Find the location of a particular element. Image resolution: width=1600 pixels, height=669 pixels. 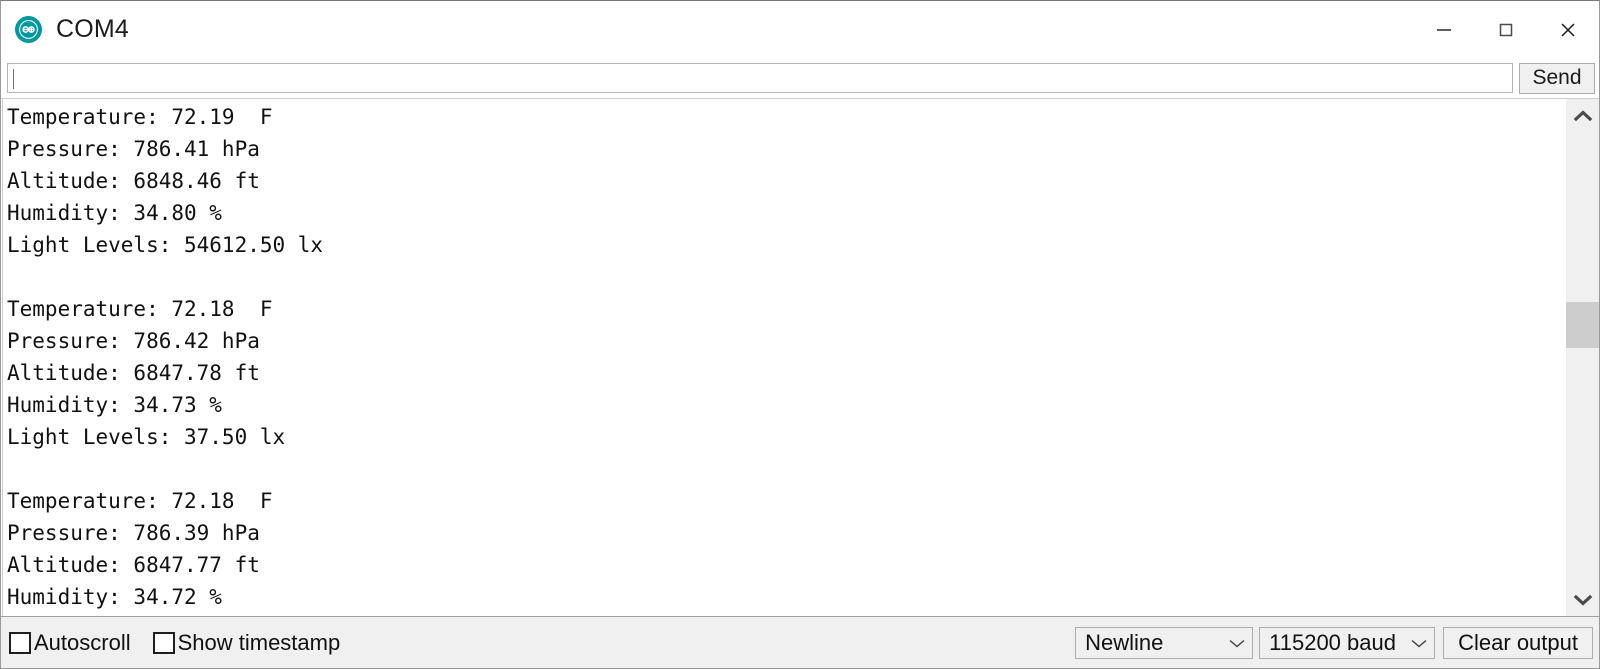

console-line: Humidity: 34.72 % is located at coordinates (114, 597).